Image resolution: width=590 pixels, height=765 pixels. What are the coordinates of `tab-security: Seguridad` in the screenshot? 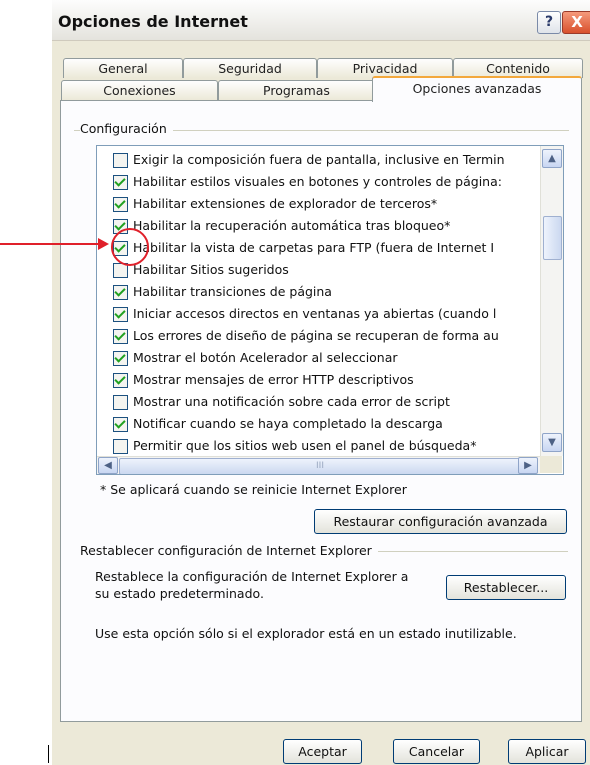 It's located at (250, 68).